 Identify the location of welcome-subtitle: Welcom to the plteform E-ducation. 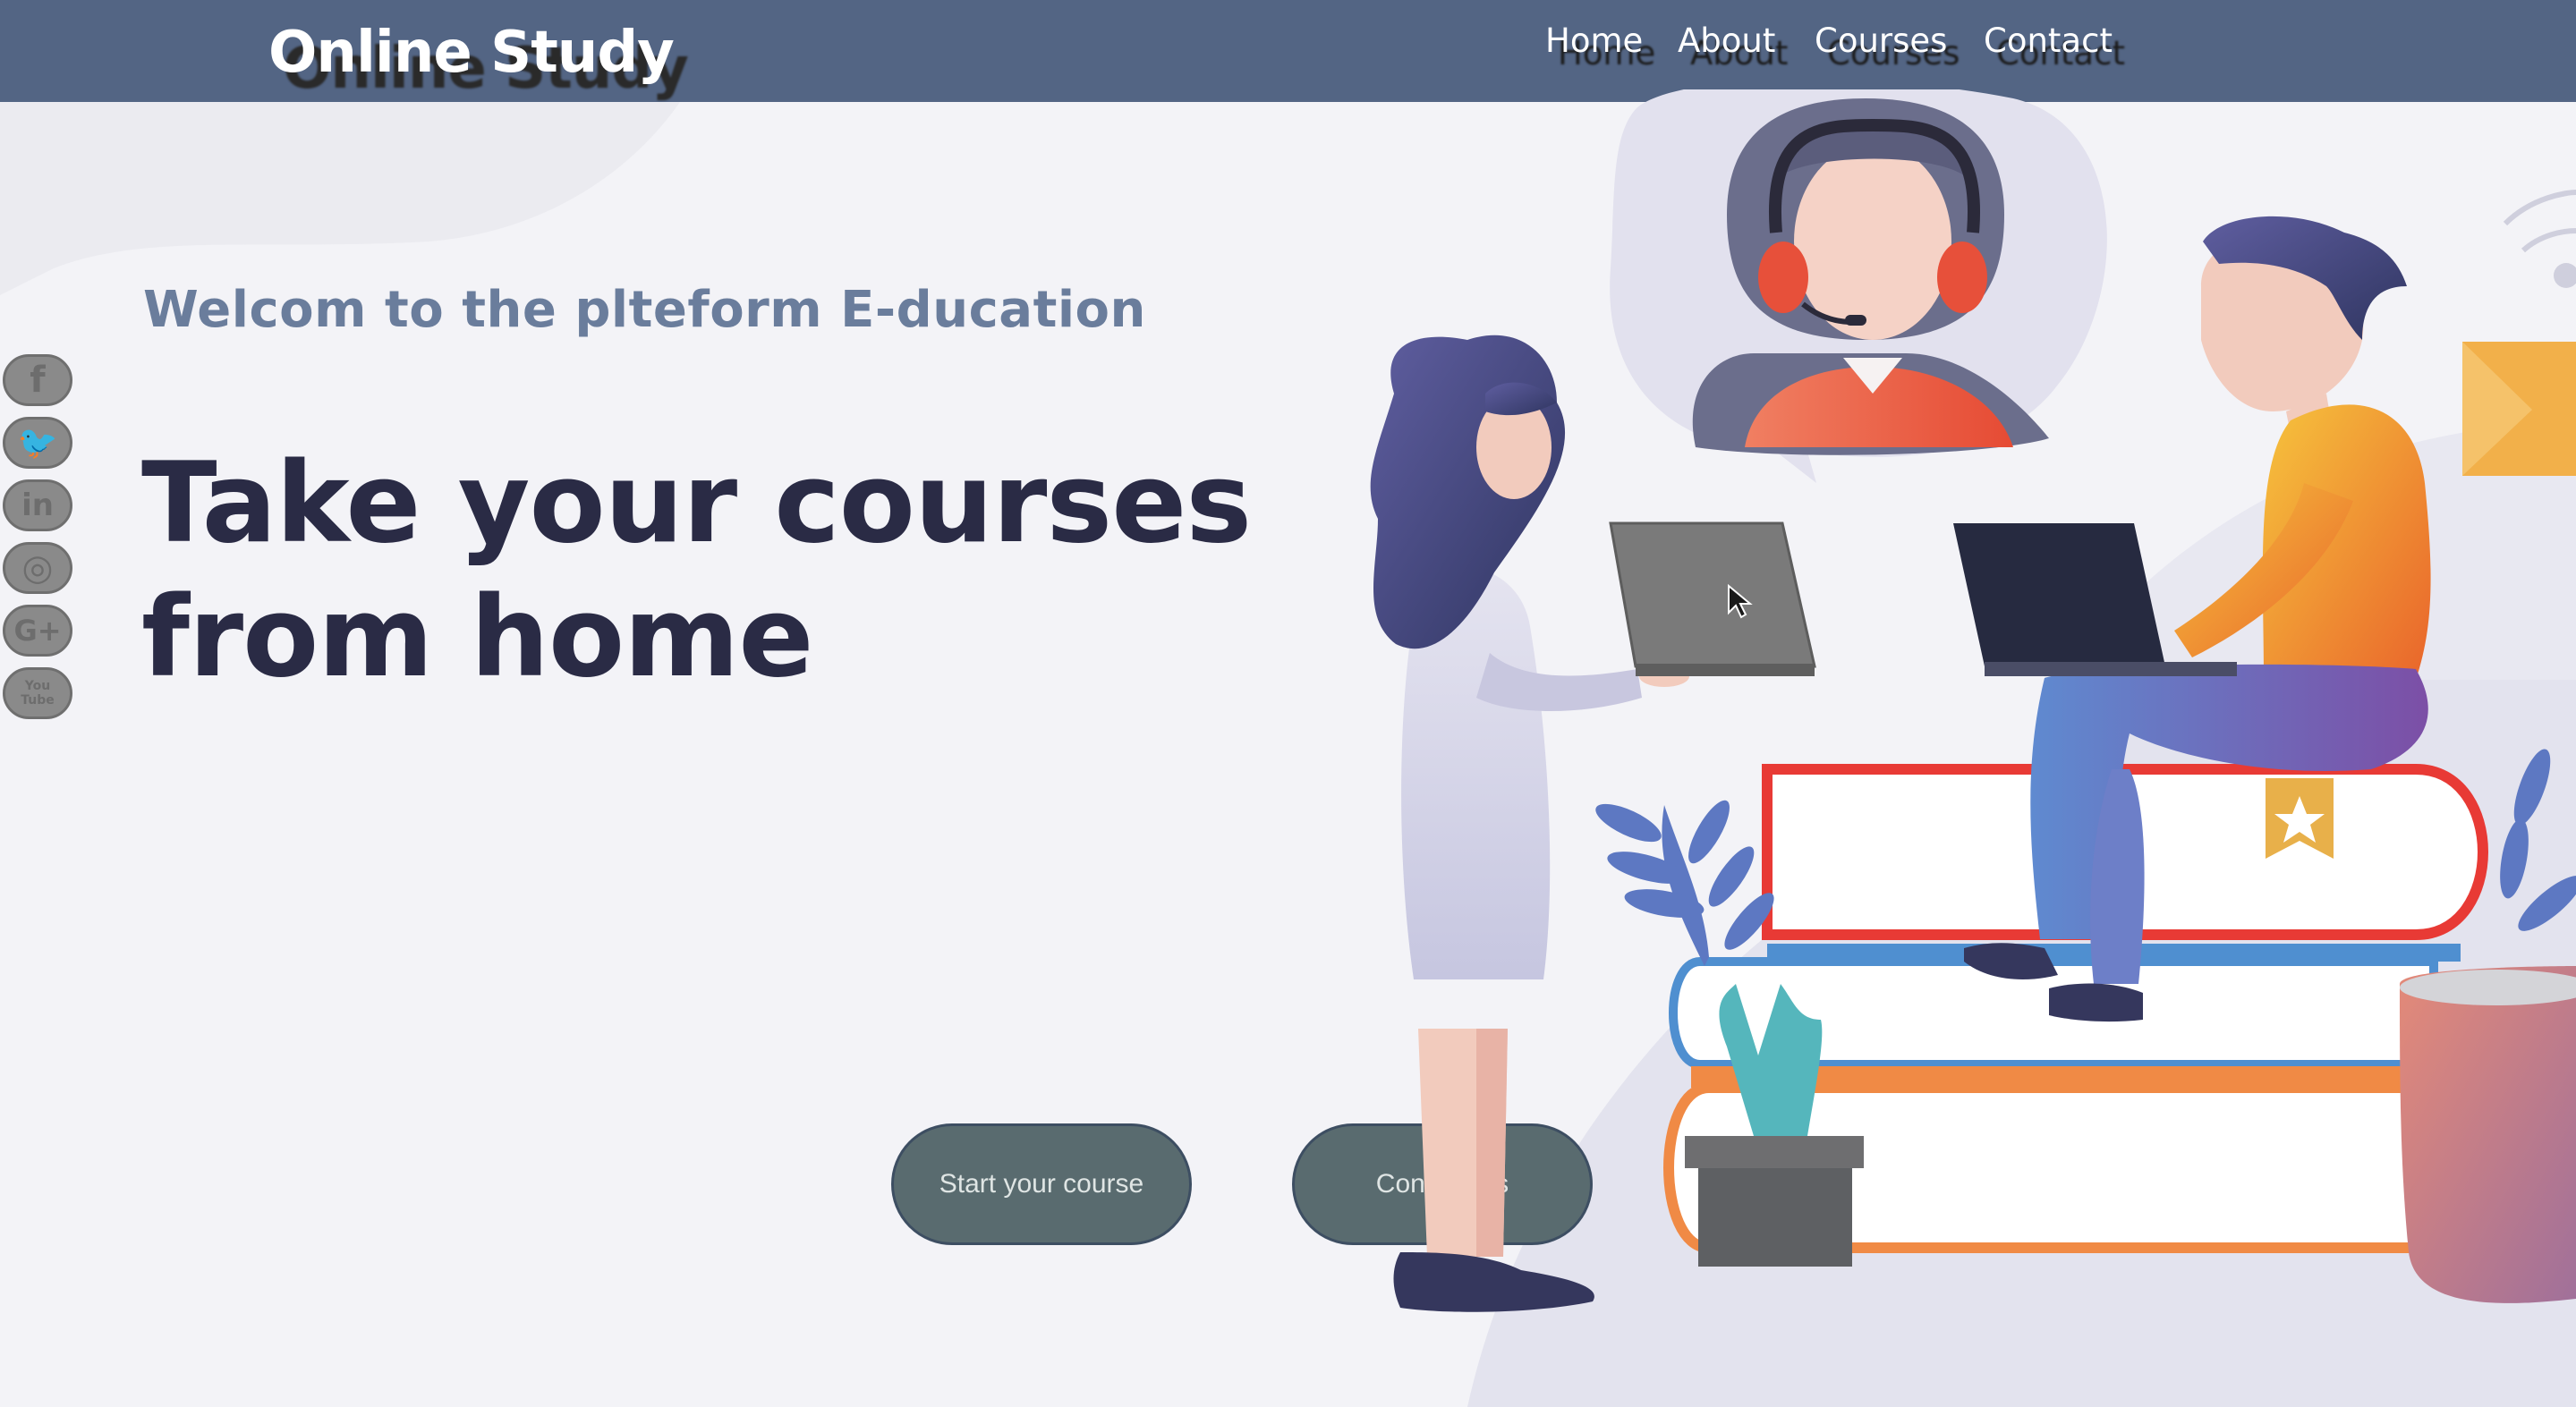
(644, 310).